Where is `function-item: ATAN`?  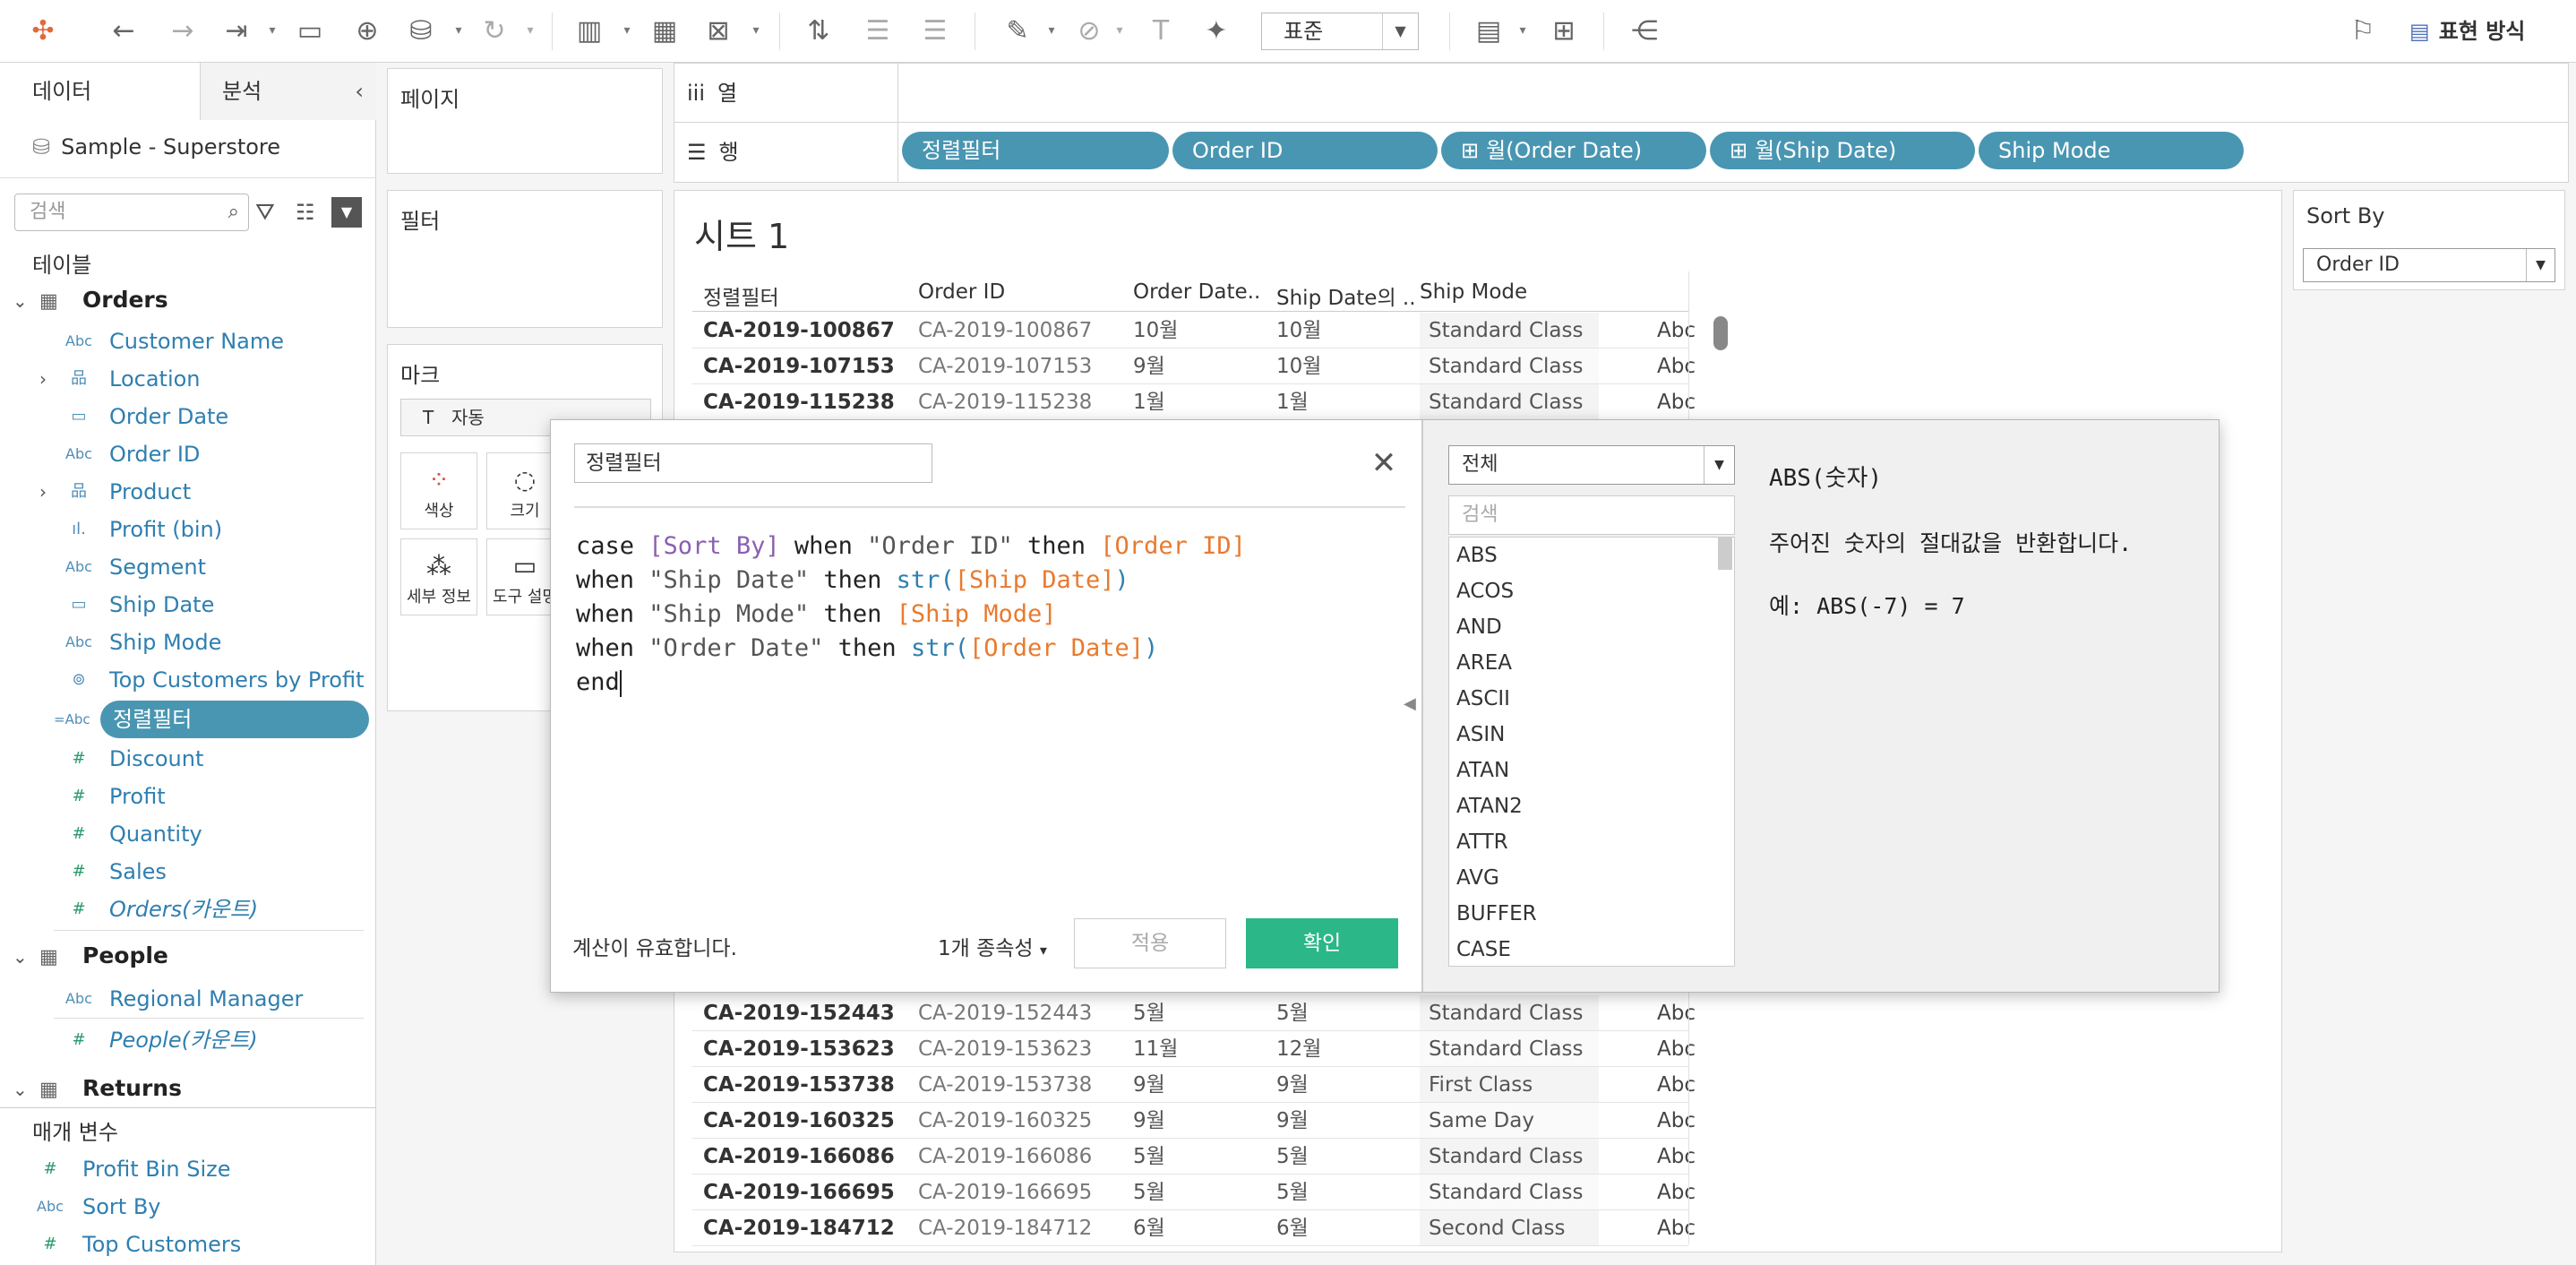 function-item: ATAN is located at coordinates (1482, 770).